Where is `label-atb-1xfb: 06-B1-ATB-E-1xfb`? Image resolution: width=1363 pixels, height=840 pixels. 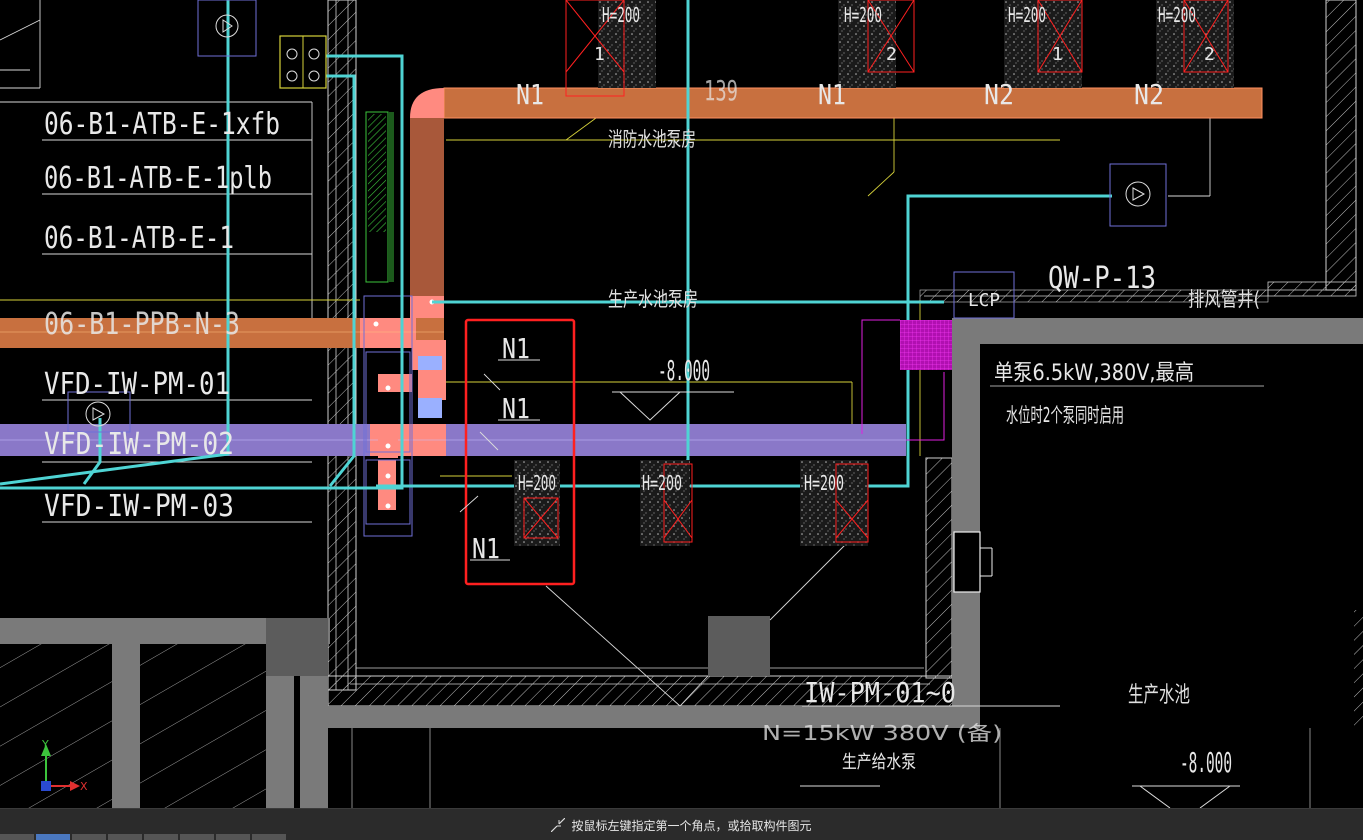
label-atb-1xfb: 06-B1-ATB-E-1xfb is located at coordinates (162, 124).